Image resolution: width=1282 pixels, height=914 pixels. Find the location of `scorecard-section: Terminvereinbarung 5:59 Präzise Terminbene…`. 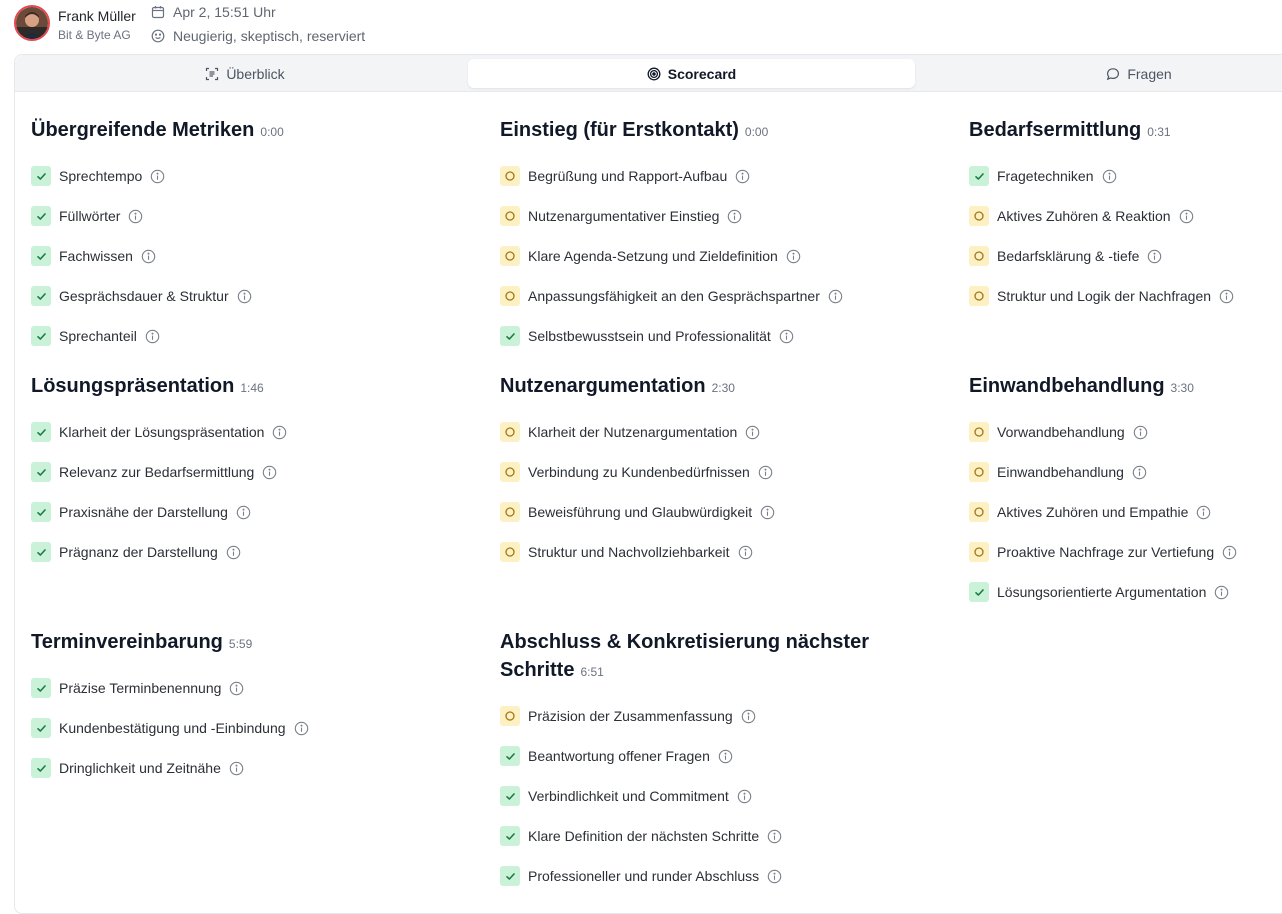

scorecard-section: Terminvereinbarung 5:59 Präzise Terminbene… is located at coordinates (246, 708).